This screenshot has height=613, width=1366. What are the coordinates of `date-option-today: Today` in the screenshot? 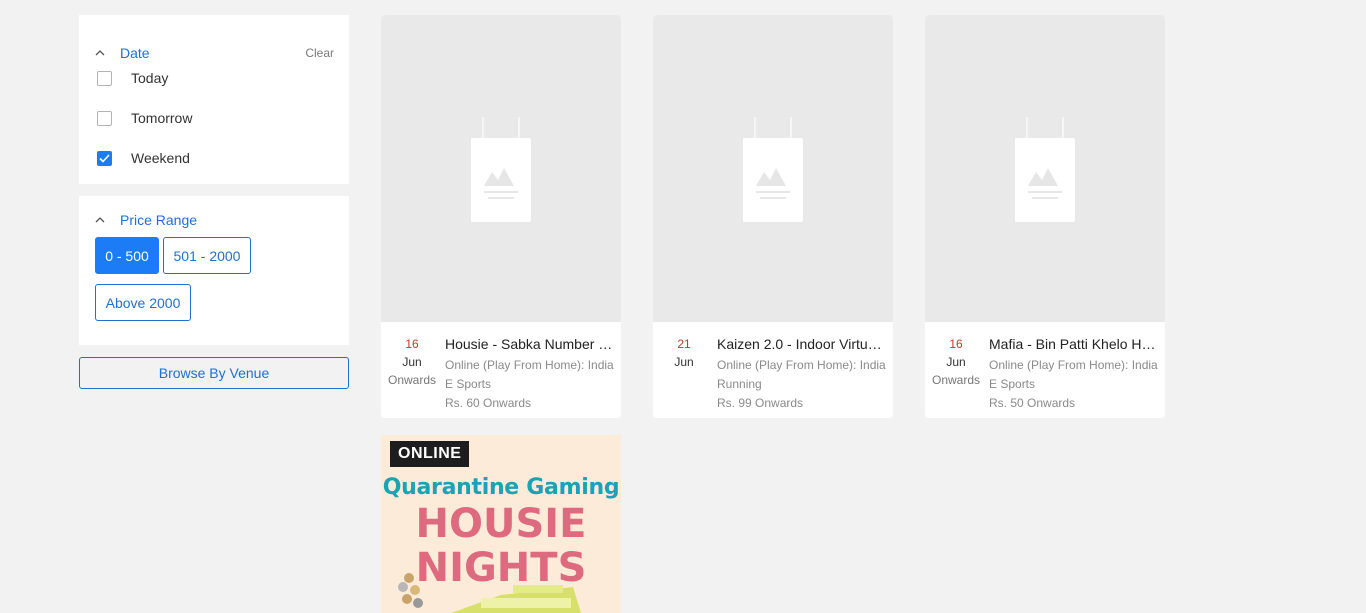 It's located at (132, 78).